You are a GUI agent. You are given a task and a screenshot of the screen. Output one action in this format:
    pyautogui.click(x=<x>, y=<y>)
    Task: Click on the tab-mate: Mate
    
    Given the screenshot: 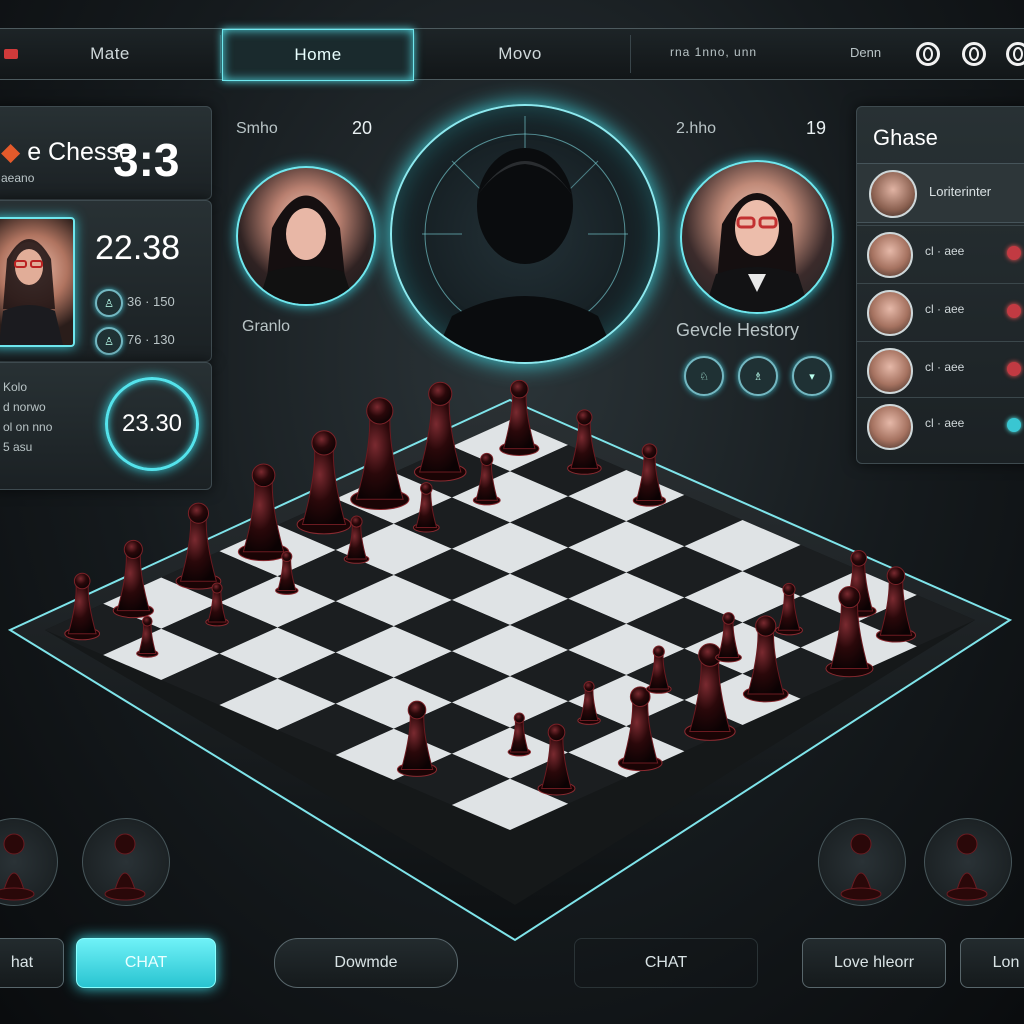 What is the action you would take?
    pyautogui.click(x=110, y=54)
    